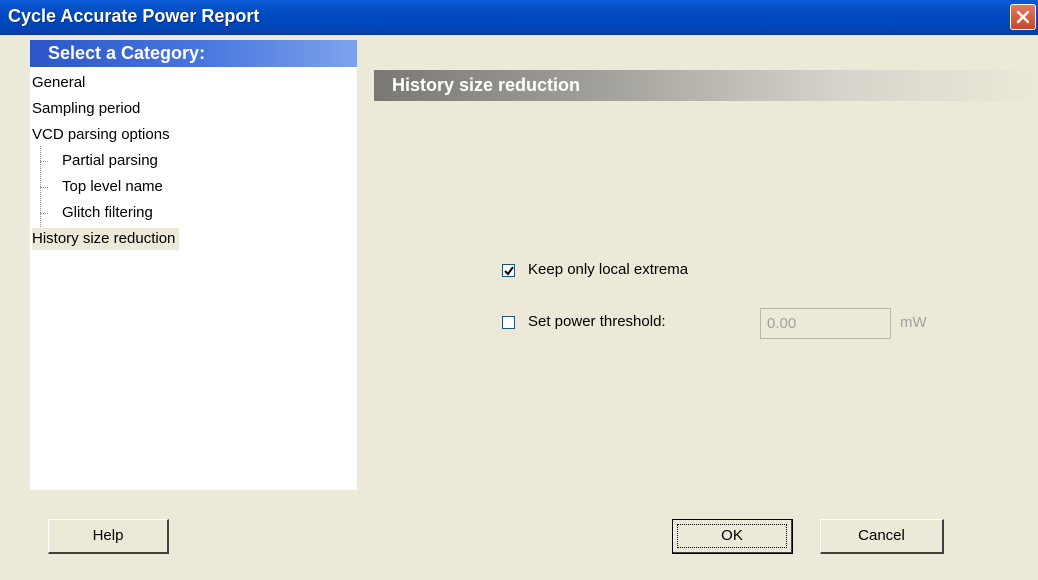  Describe the element at coordinates (106, 239) in the screenshot. I see `category-item-history-size-reduction: History size reduction` at that location.